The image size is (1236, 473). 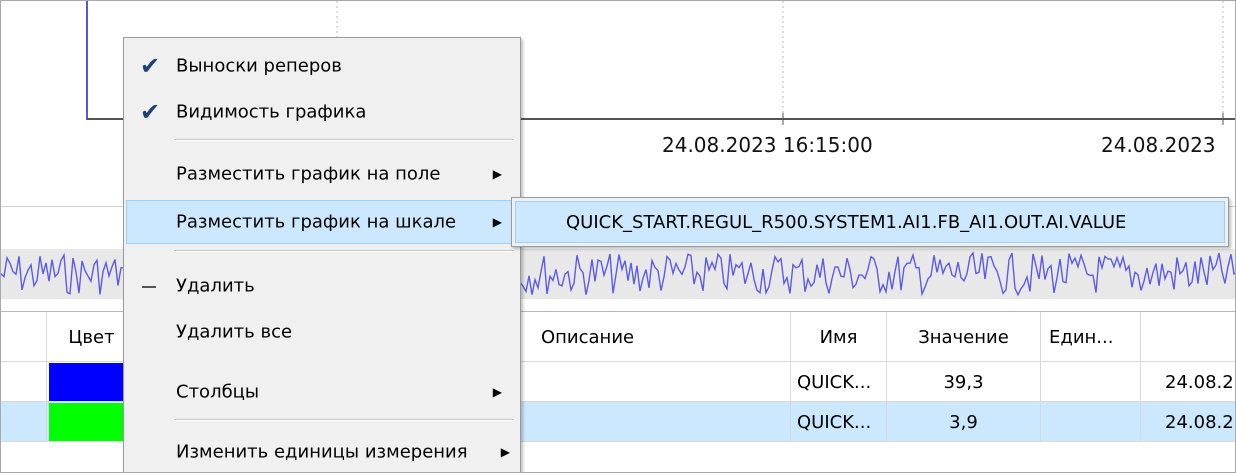 I want to click on header-spacer, so click(x=24, y=337).